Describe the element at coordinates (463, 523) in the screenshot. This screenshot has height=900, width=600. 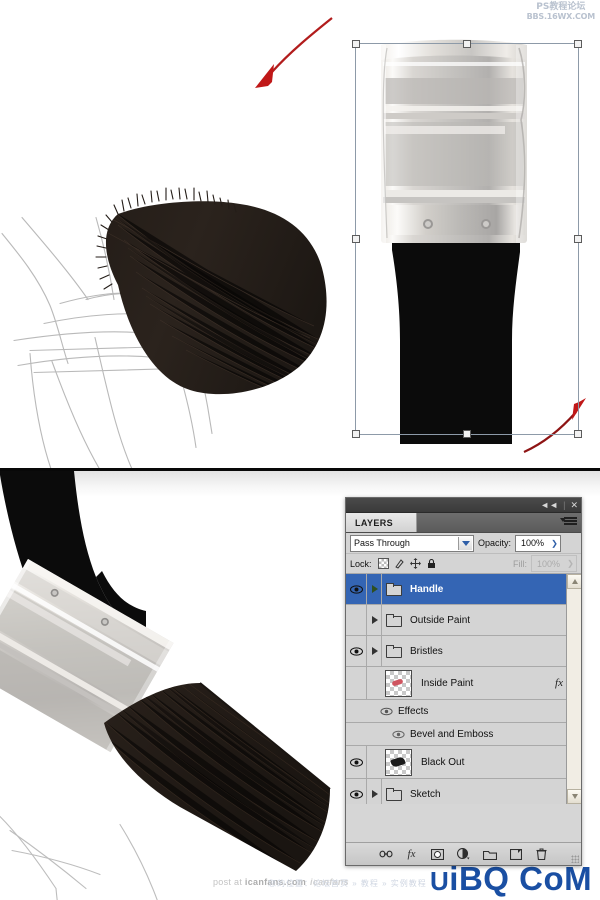
I see `panel-tab-row: LAYERS` at that location.